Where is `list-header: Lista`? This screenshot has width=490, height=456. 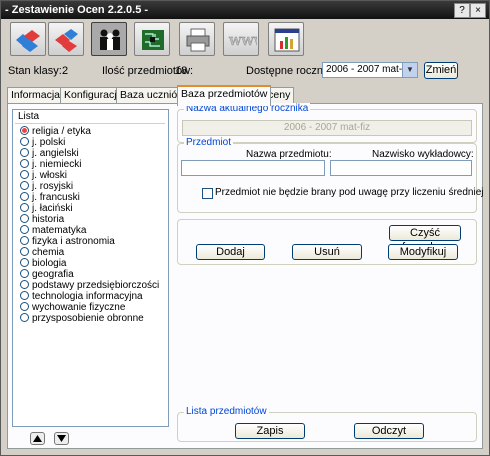 list-header: Lista is located at coordinates (29, 116).